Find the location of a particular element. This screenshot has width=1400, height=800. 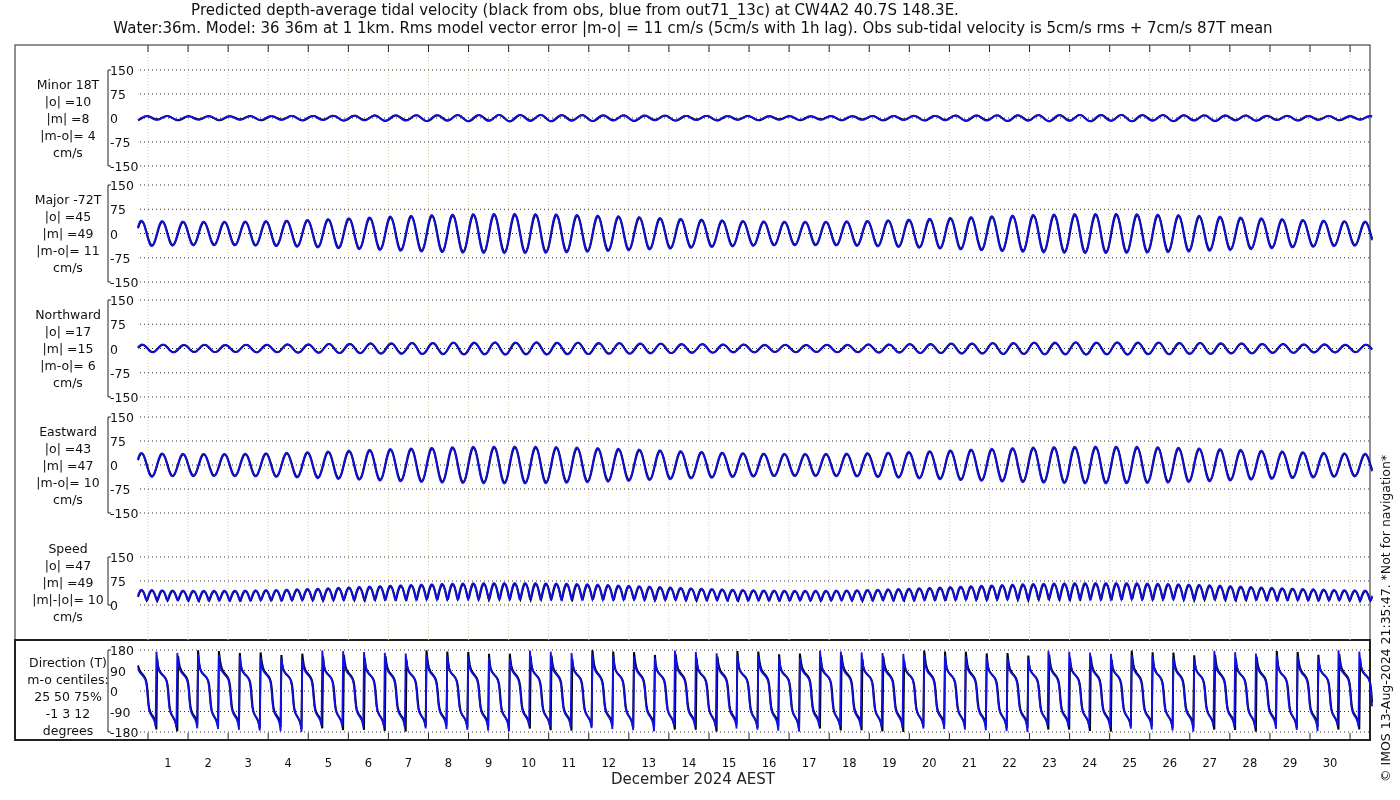

panel-label: |o| =10 is located at coordinates (68, 101).